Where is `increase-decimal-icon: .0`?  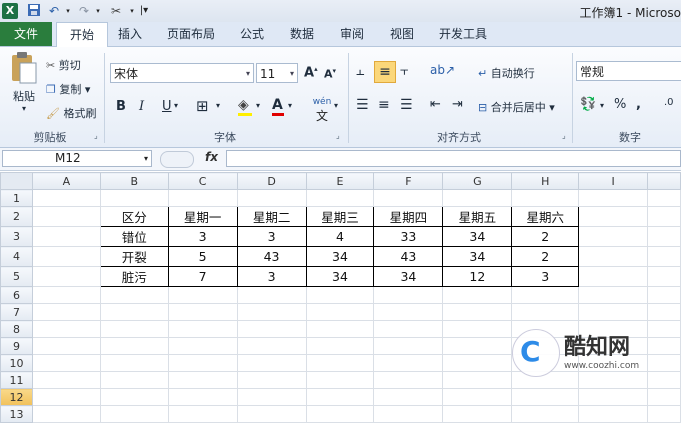 increase-decimal-icon: .0 is located at coordinates (669, 102).